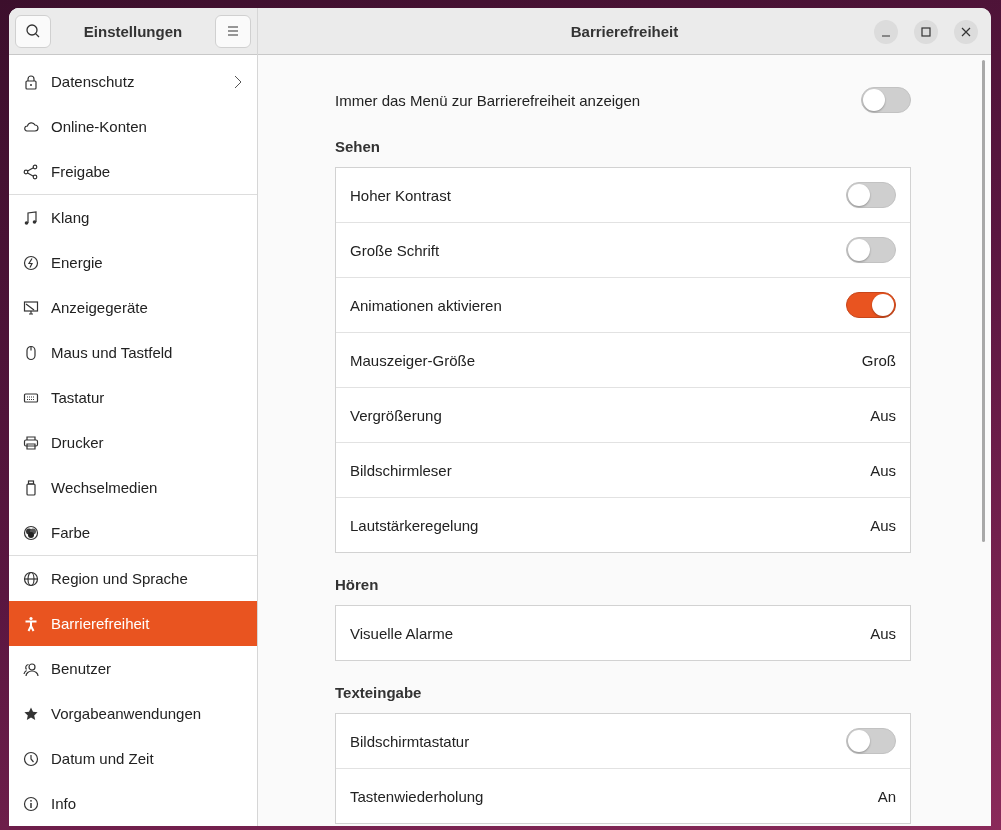 This screenshot has width=1001, height=830. What do you see at coordinates (31, 668) in the screenshot?
I see `users-icon` at bounding box center [31, 668].